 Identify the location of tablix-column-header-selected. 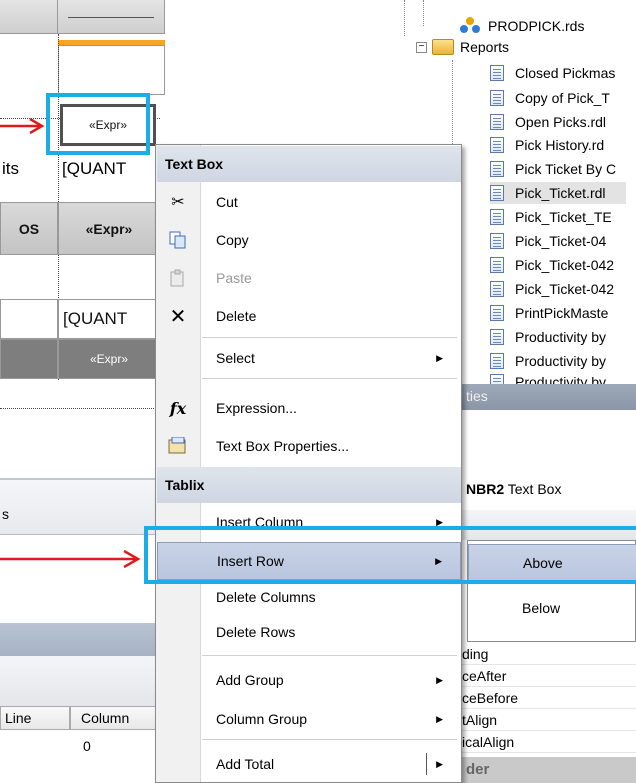
(111, 17).